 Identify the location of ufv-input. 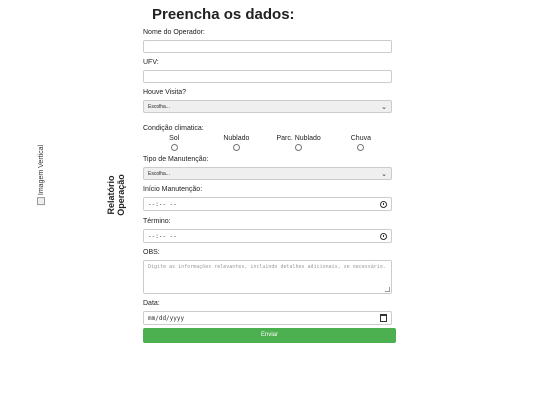
(267, 76).